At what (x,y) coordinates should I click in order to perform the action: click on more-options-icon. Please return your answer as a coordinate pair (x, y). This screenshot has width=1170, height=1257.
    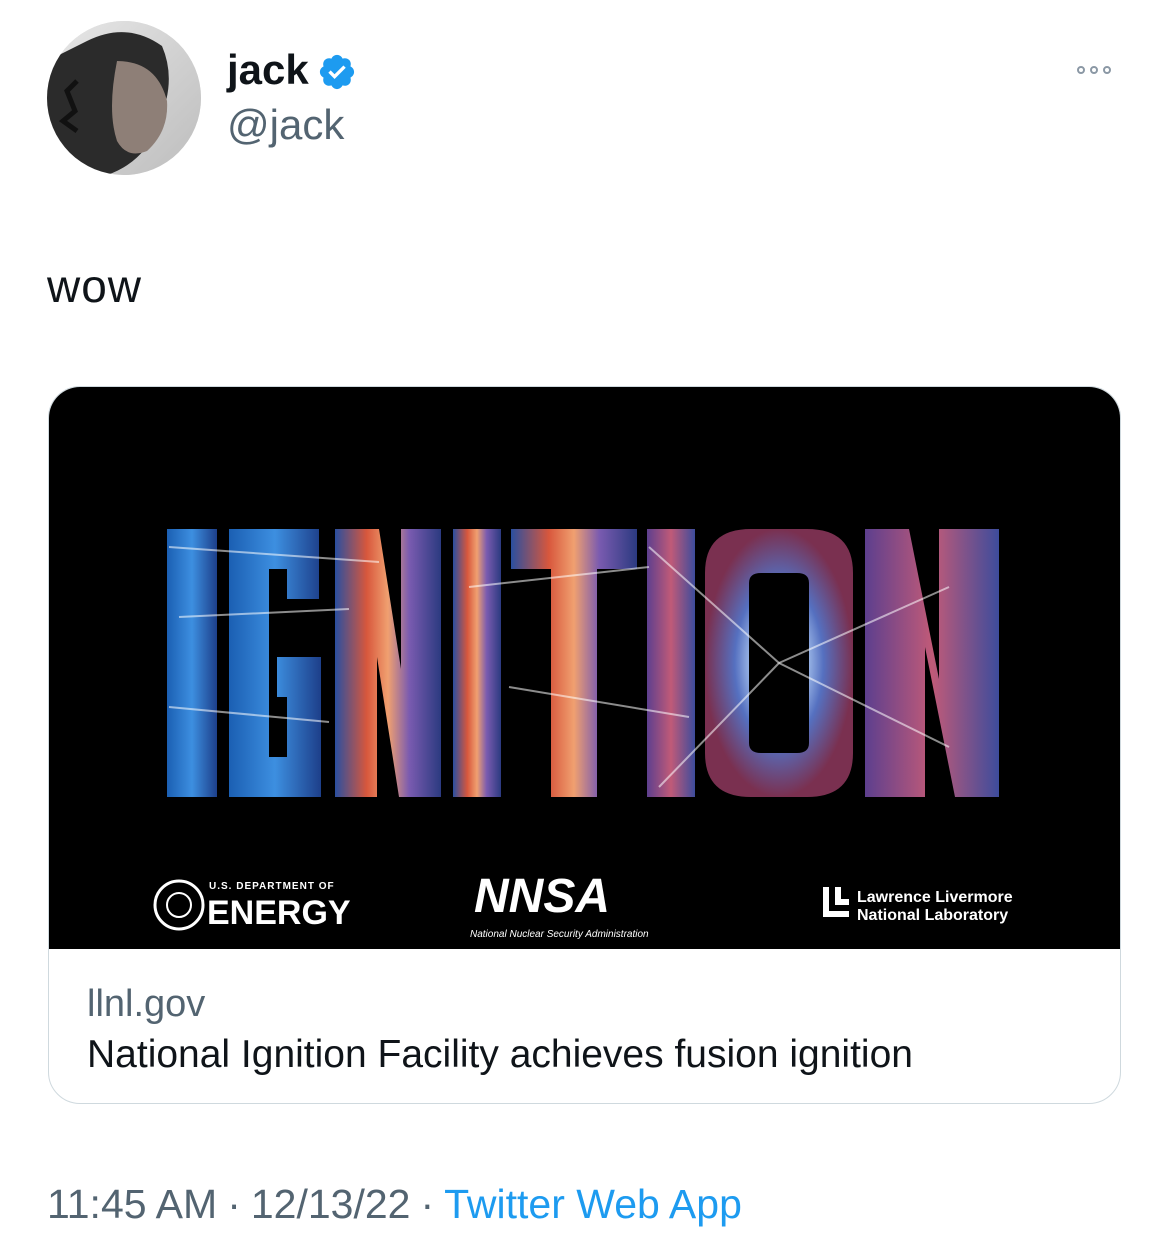
    Looking at the image, I should click on (1081, 70).